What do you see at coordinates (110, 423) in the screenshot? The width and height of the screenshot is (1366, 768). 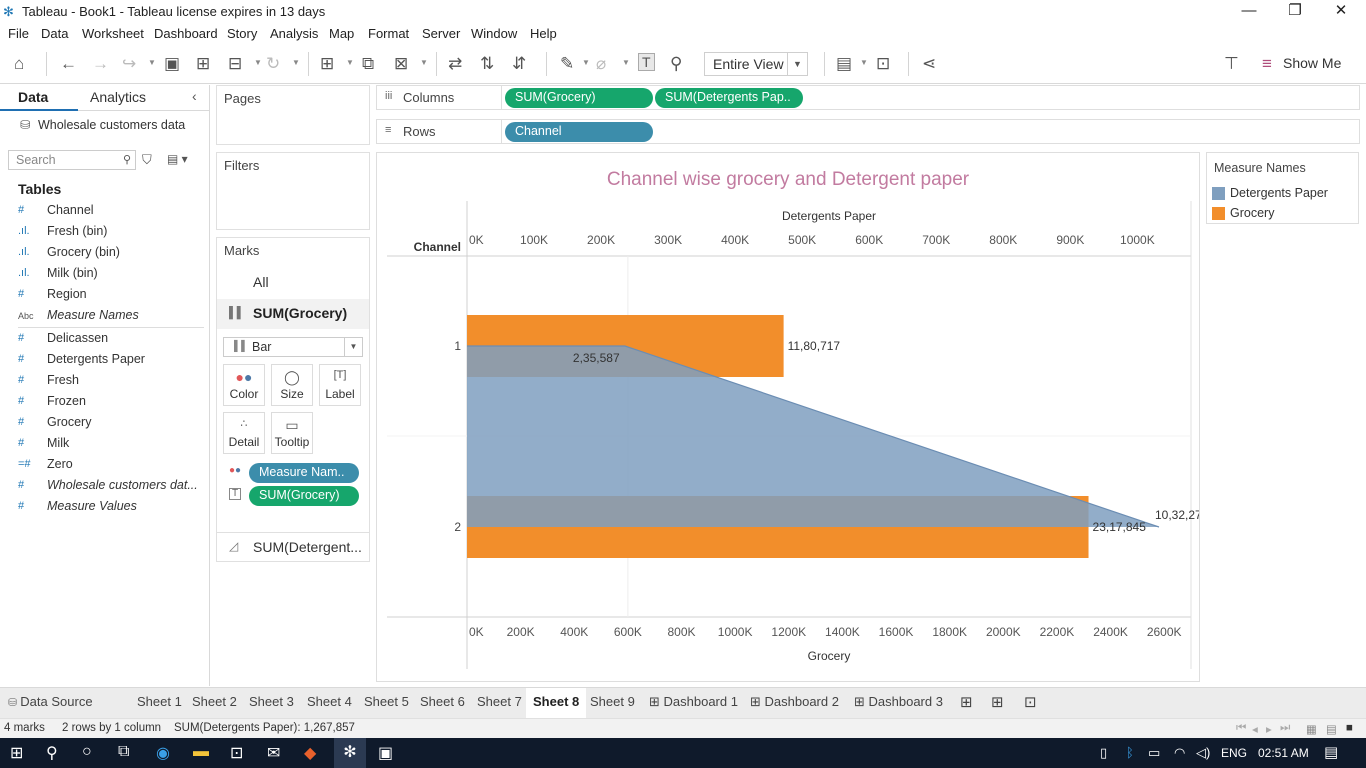 I see `field-item: # Grocery` at bounding box center [110, 423].